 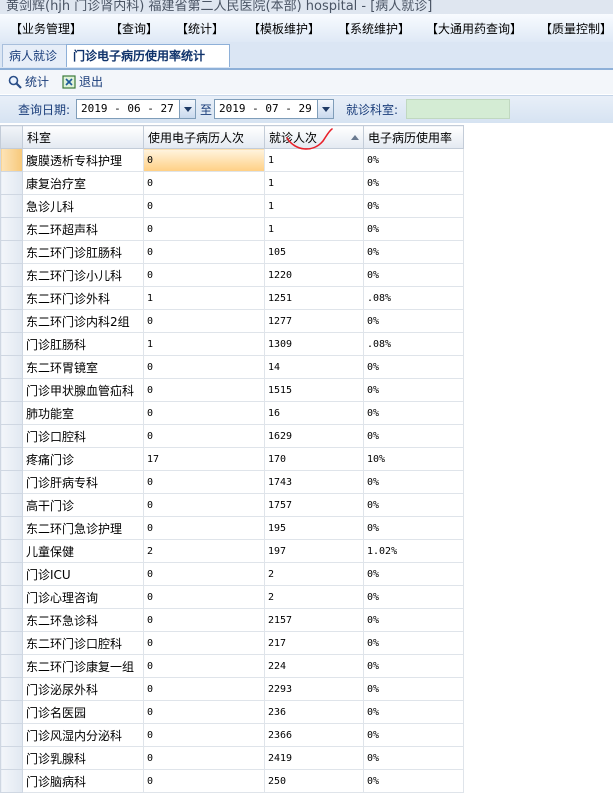 What do you see at coordinates (204, 137) in the screenshot?
I see `col-header-emr-used: 使用电子病历人次` at bounding box center [204, 137].